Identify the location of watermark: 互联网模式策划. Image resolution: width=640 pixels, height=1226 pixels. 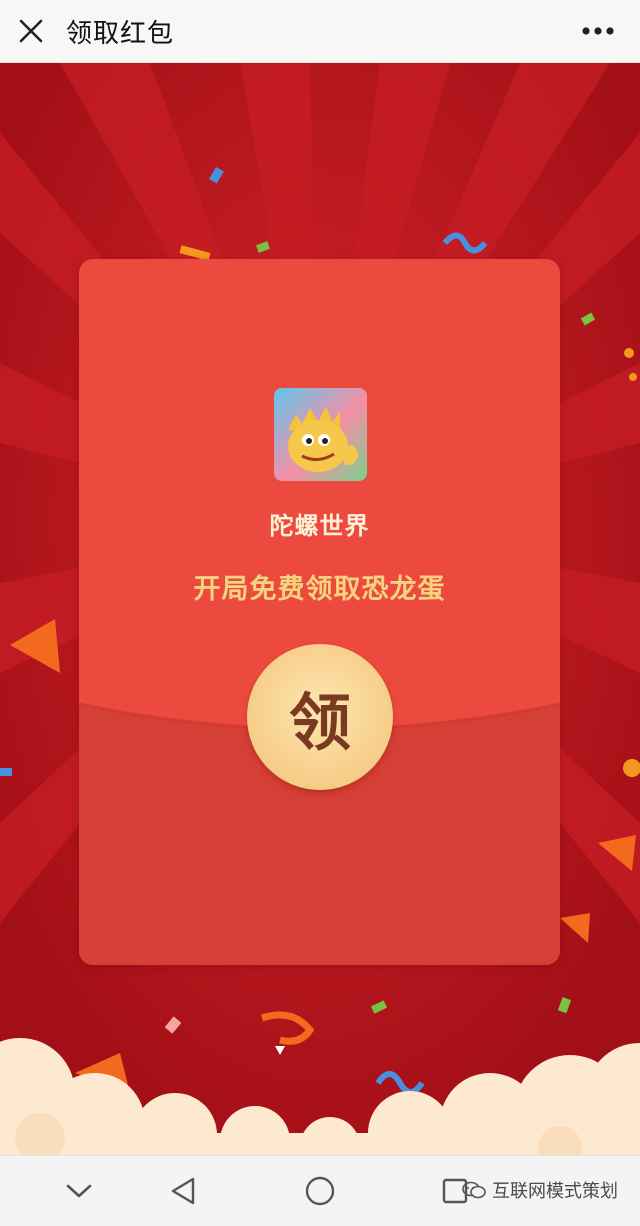
(540, 1190).